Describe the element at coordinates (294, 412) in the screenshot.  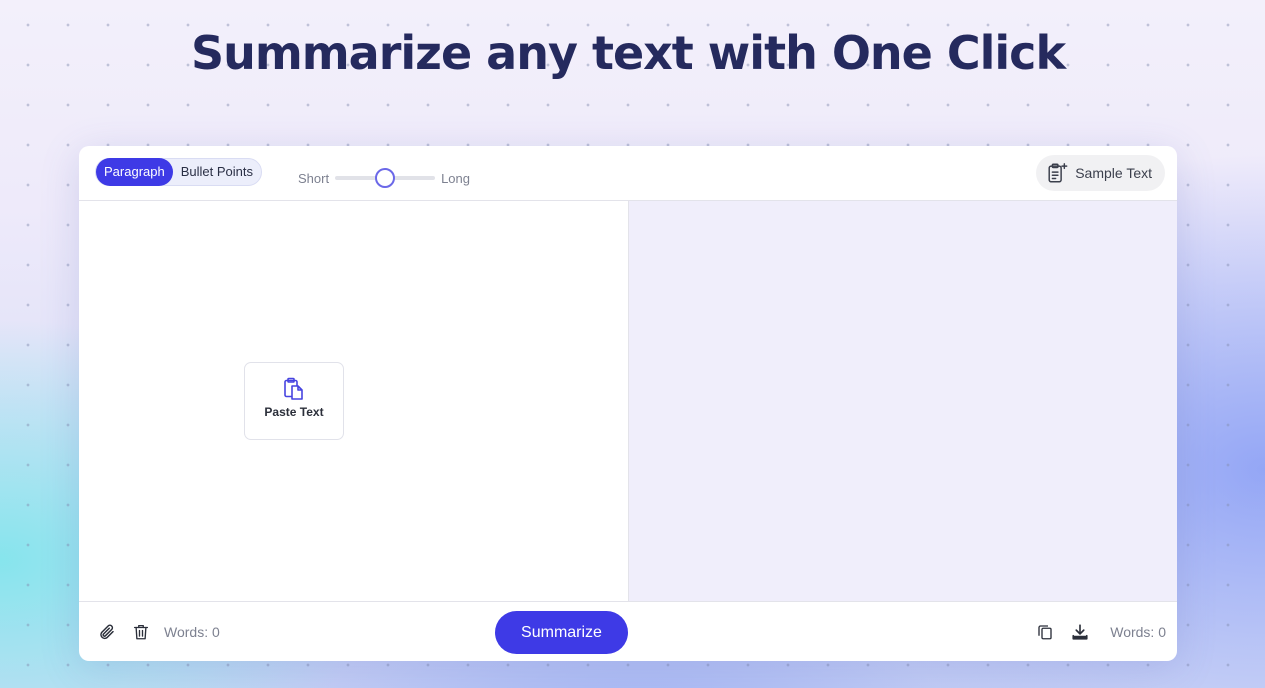
I see `paste-text-label: Paste Text` at that location.